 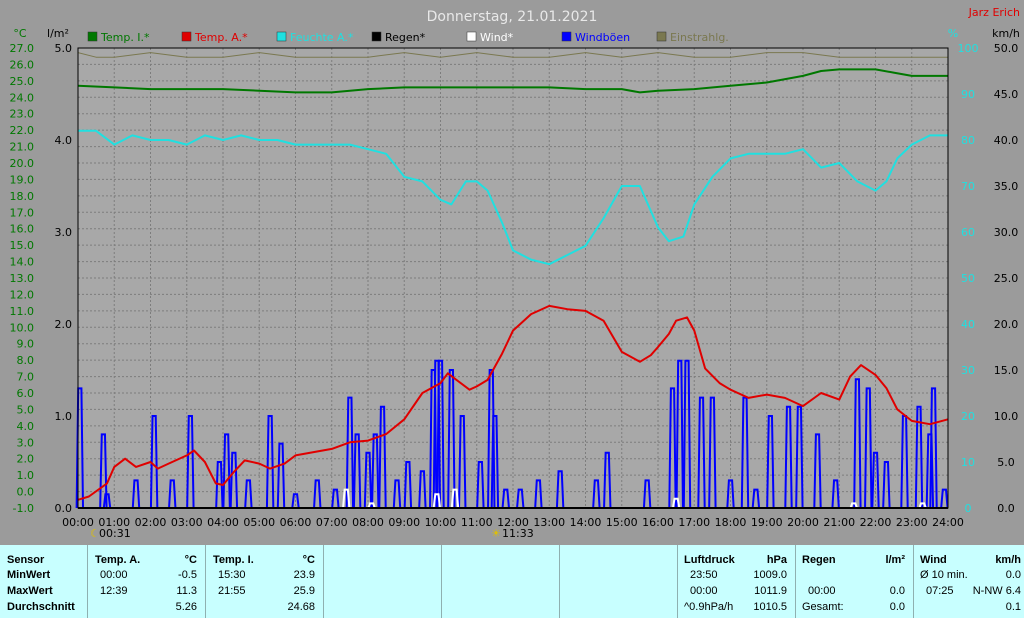 I want to click on humidity-tick-label: 30, so click(x=968, y=370).